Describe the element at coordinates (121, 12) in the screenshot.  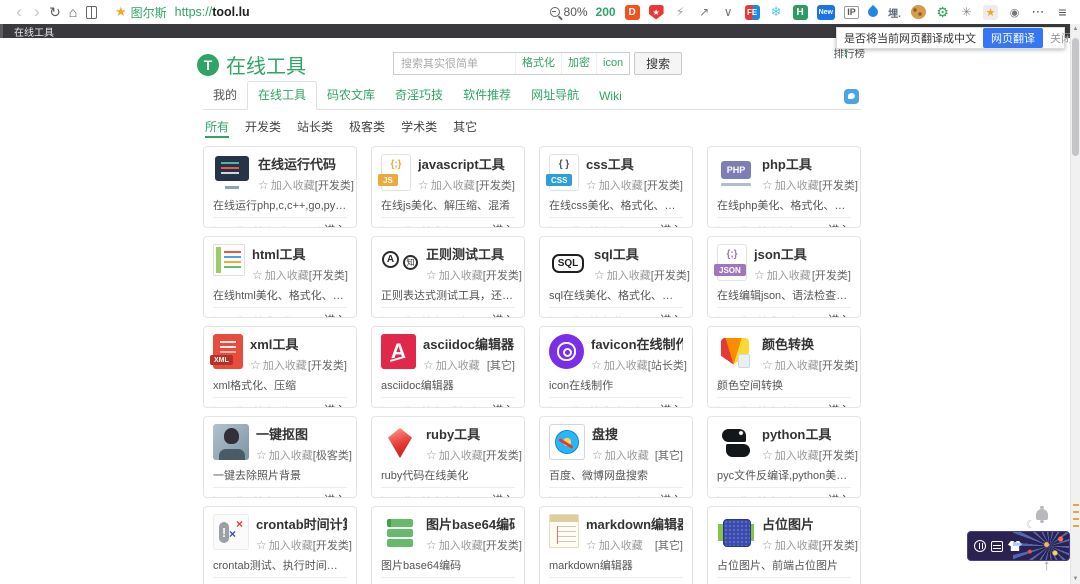
I see `bookmark-star-icon: ★` at that location.